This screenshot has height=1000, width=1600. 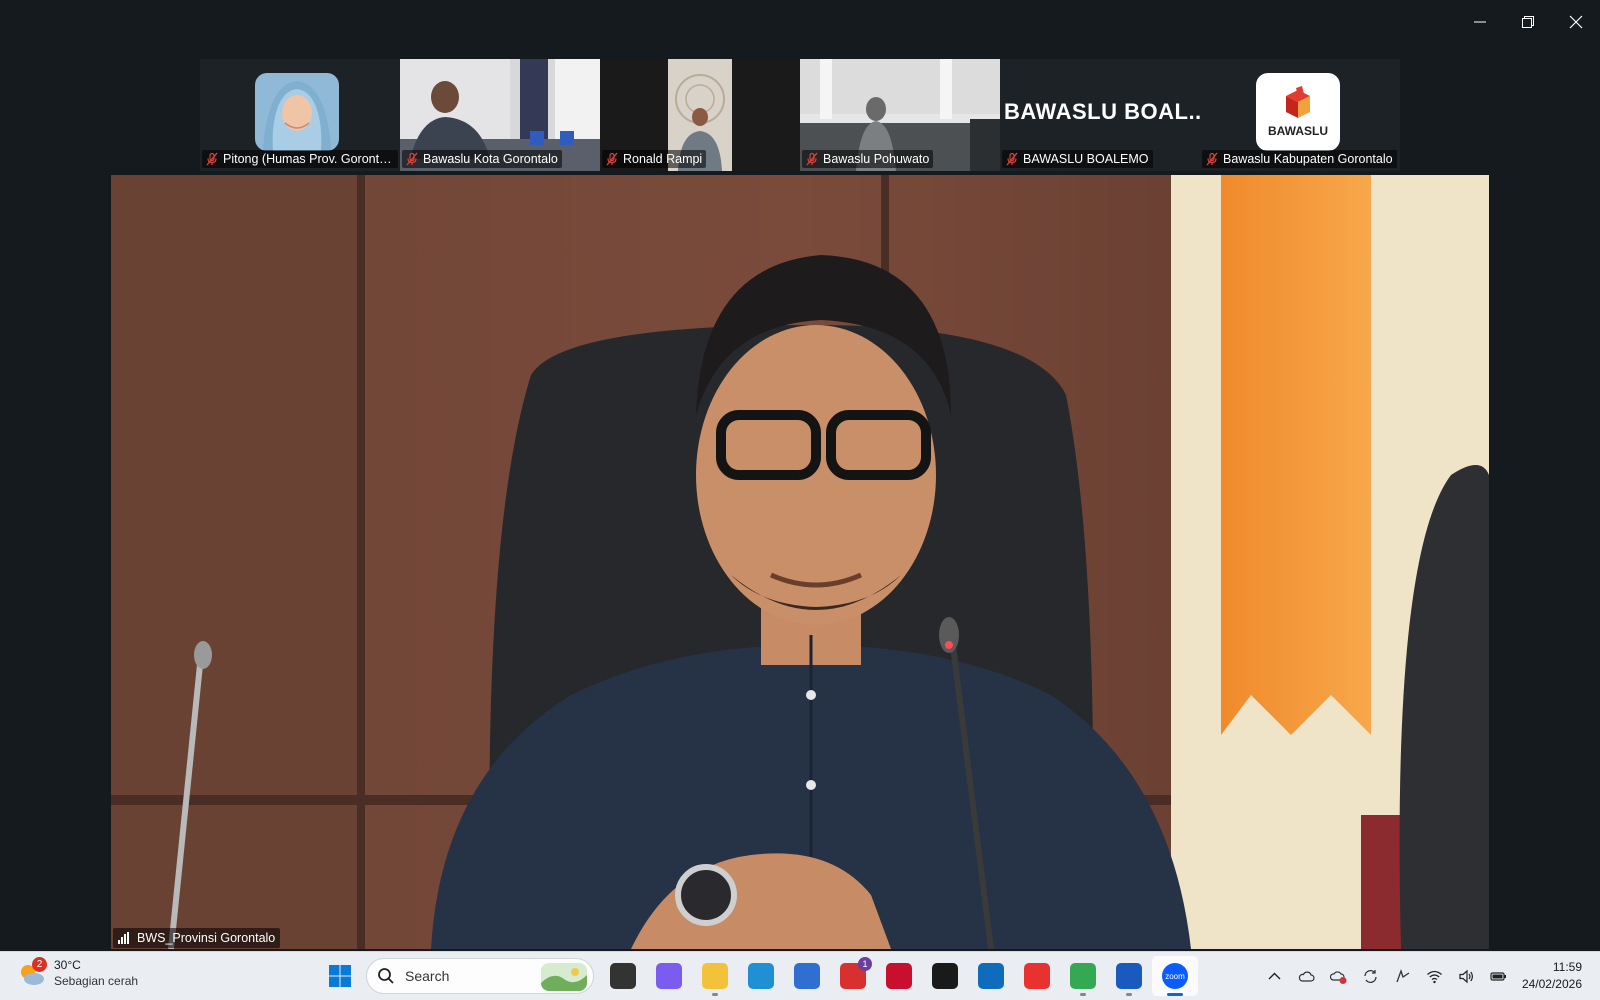 I want to click on taskbar-app-outlook, so click(x=991, y=976).